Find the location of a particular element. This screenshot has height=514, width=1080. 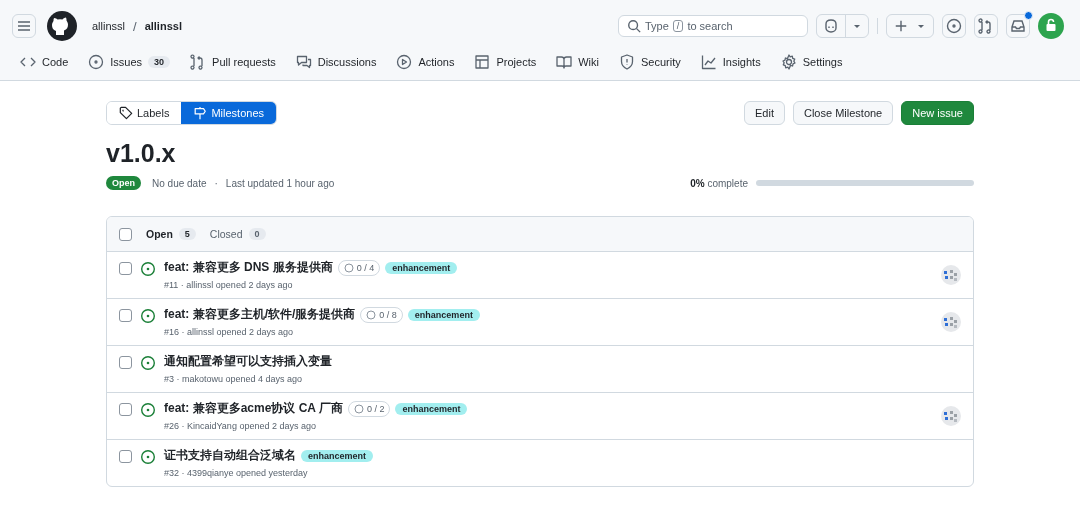

repo-tab: Settings is located at coordinates (811, 62).